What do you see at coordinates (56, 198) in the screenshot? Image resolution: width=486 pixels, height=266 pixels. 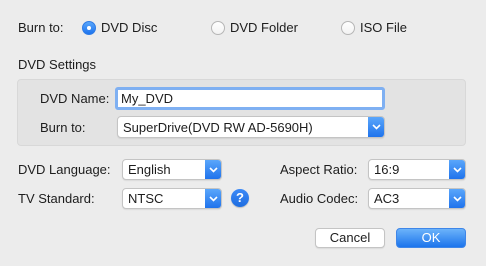 I see `tv-standard-label: TV Standard:` at bounding box center [56, 198].